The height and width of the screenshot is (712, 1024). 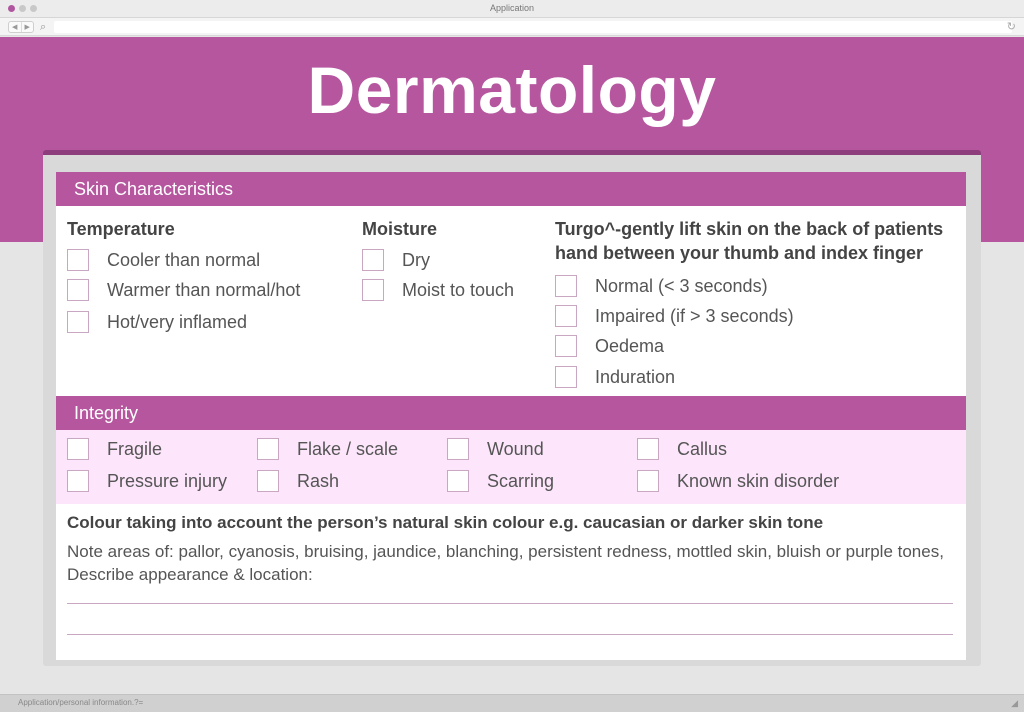 I want to click on checkbox-turgor-impaired: Impaired (if > 3 seconds), so click(x=674, y=316).